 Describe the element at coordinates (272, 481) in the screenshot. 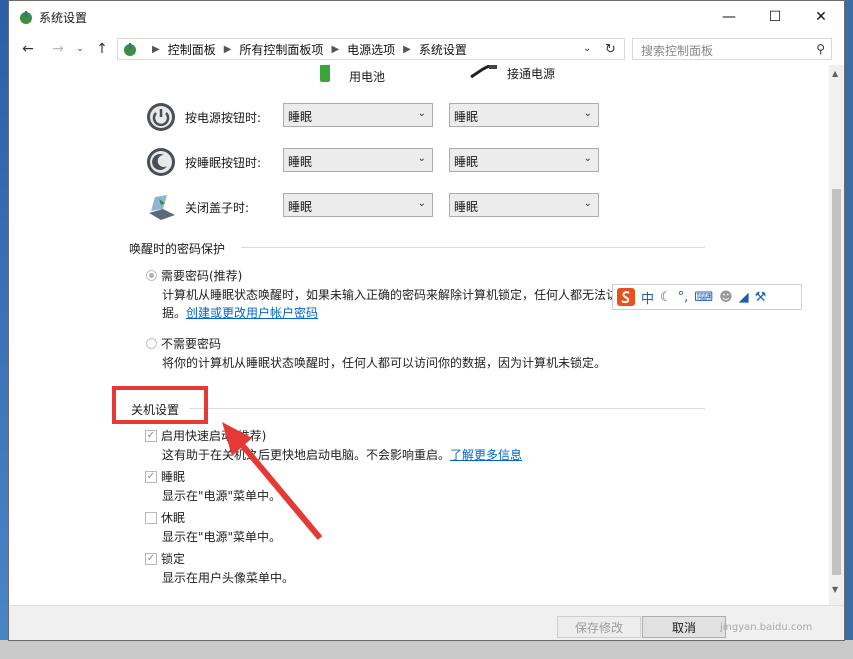

I see `annotation-arrow-icon` at that location.